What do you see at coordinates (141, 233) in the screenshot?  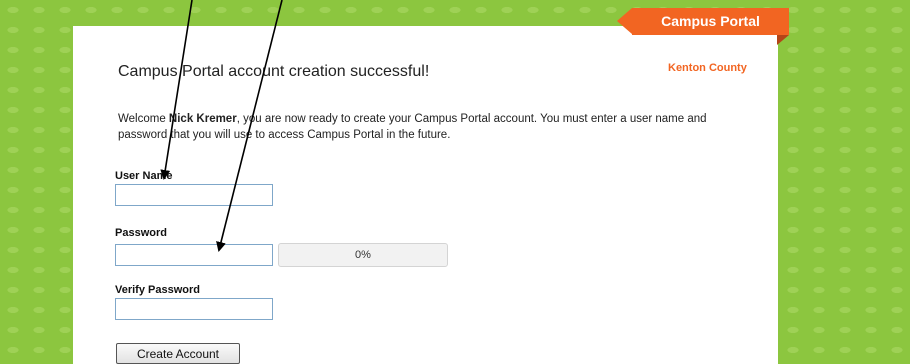 I see `password-label: Password` at bounding box center [141, 233].